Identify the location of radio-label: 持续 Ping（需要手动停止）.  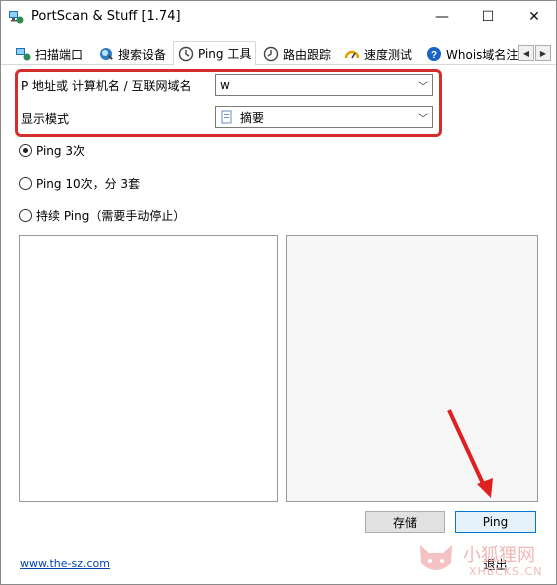
(111, 216).